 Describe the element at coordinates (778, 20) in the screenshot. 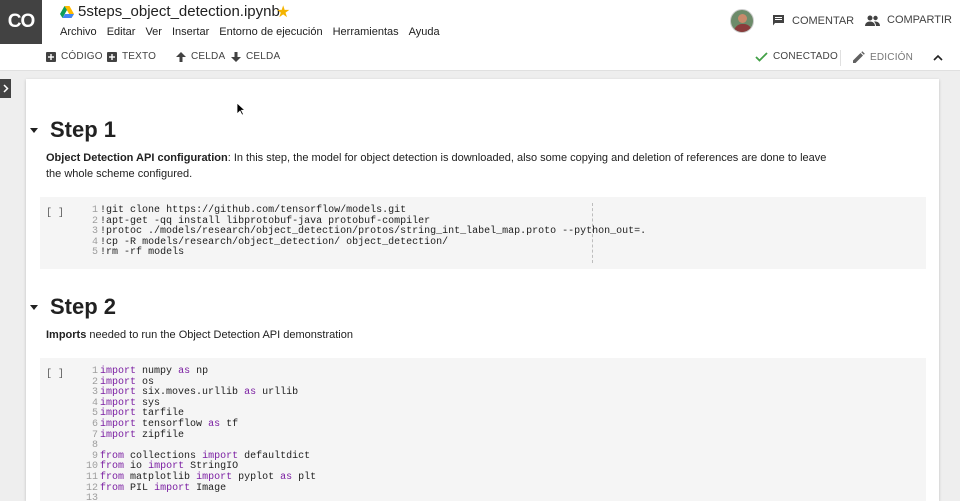

I see `comment-icon` at that location.